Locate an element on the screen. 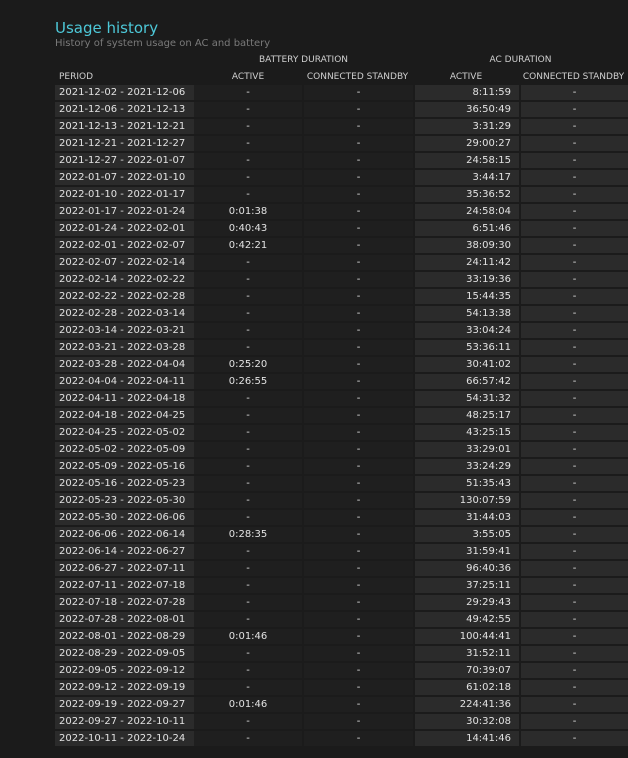 This screenshot has width=628, height=758. cell-period: 2021-12-06 - 2021-12-13 is located at coordinates (124, 110).